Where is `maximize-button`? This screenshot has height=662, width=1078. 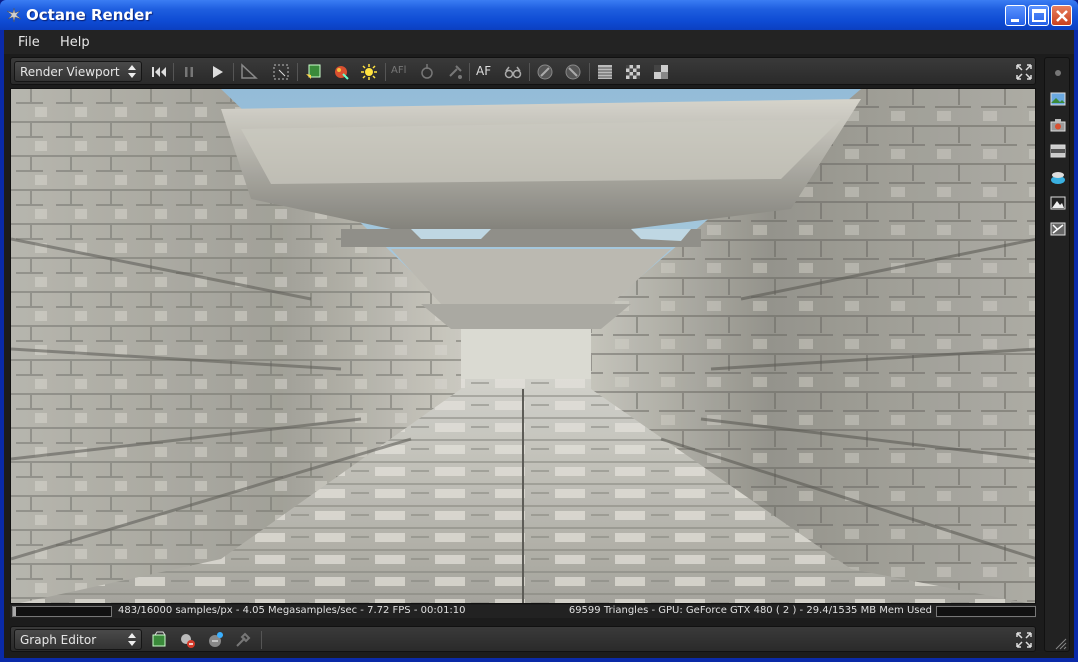
maximize-button is located at coordinates (1038, 15).